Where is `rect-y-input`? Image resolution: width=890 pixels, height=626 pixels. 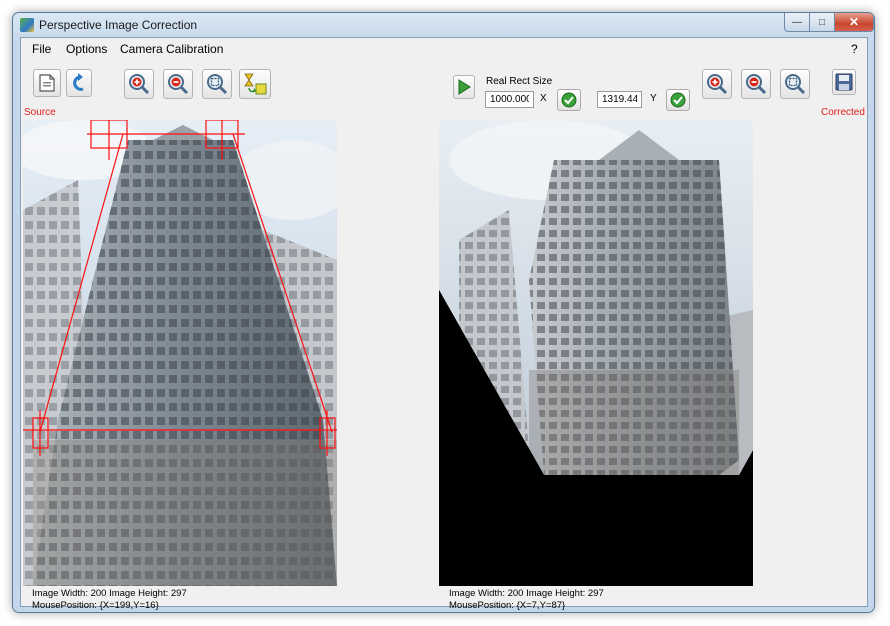 rect-y-input is located at coordinates (619, 99).